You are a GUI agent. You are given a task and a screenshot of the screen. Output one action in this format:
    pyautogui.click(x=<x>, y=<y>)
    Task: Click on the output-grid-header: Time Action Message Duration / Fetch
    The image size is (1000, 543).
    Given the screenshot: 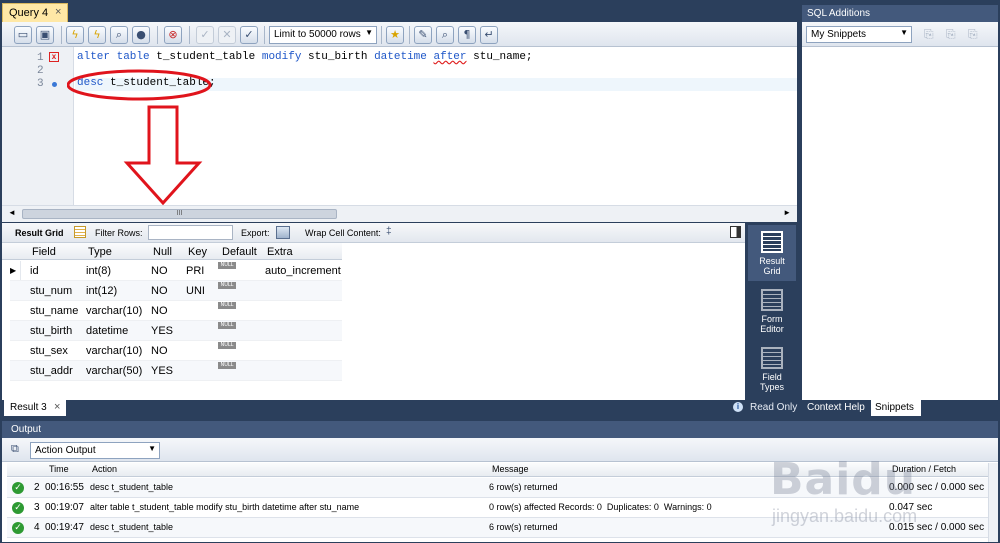 What is the action you would take?
    pyautogui.click(x=502, y=470)
    